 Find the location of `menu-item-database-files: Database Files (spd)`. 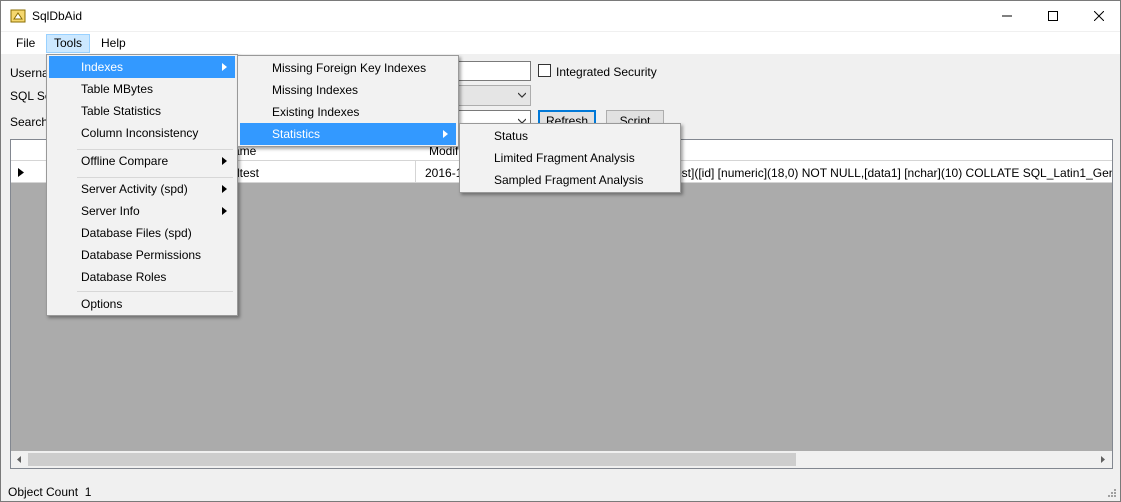

menu-item-database-files: Database Files (spd) is located at coordinates (142, 233).